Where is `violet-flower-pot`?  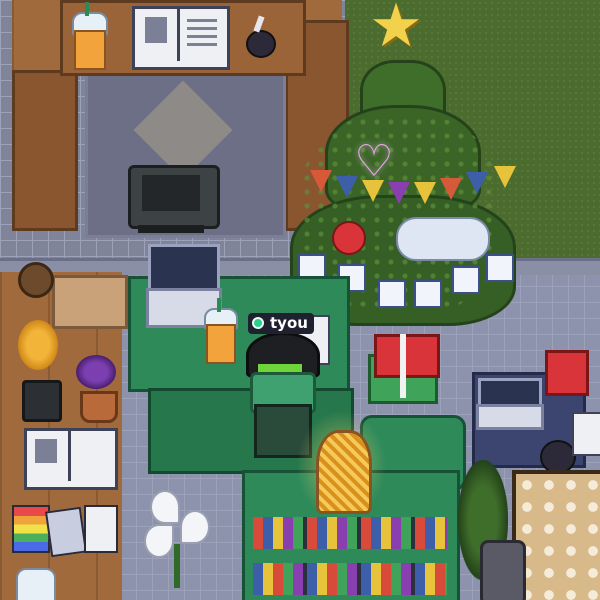
violet-flower-pot is located at coordinates (97, 389).